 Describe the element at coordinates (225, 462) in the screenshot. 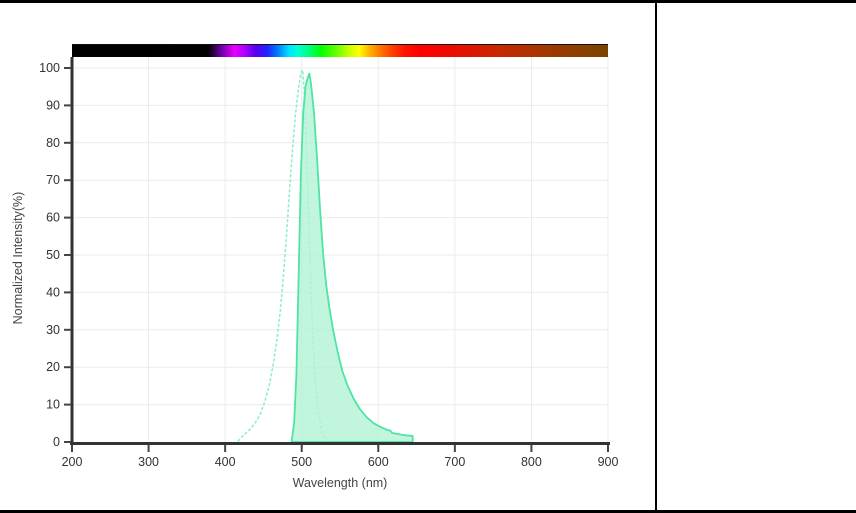

I see `x-tick-label: 400` at that location.